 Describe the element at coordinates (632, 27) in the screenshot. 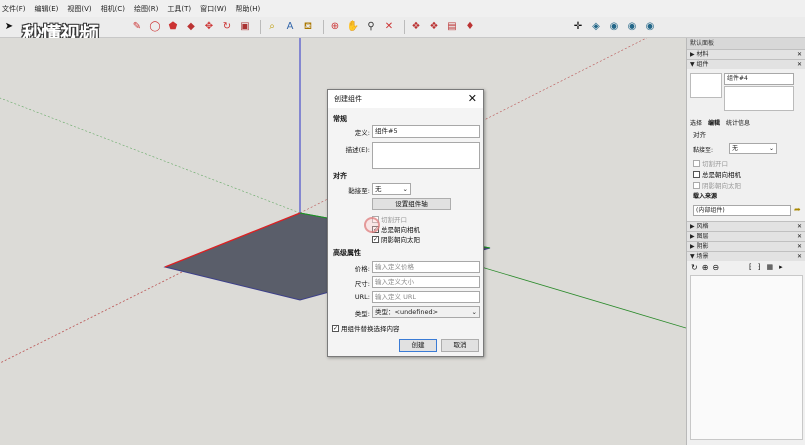

I see `front-view-icon: ◉` at that location.